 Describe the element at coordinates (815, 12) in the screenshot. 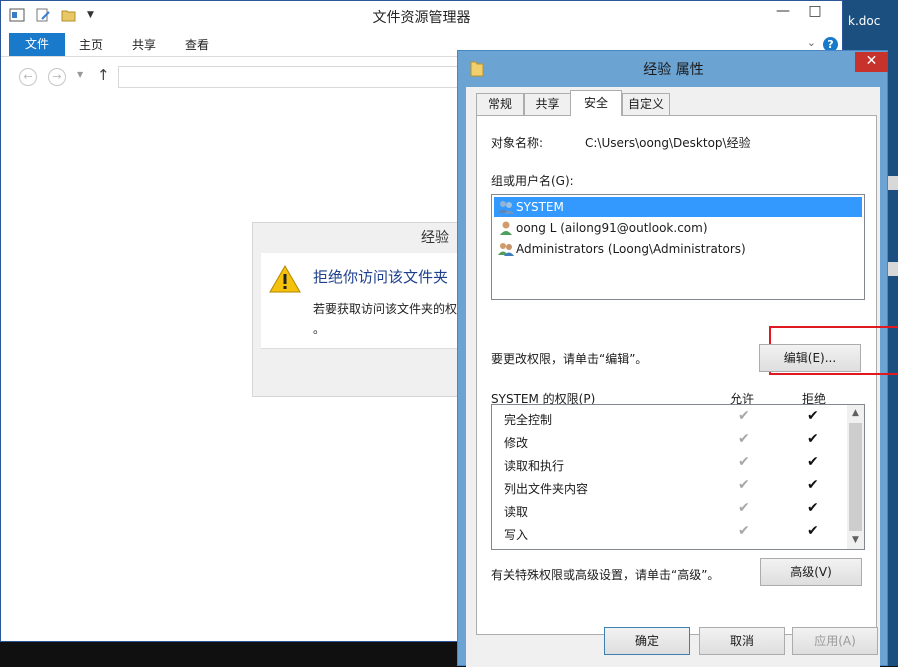

I see `maximize-button: □` at that location.